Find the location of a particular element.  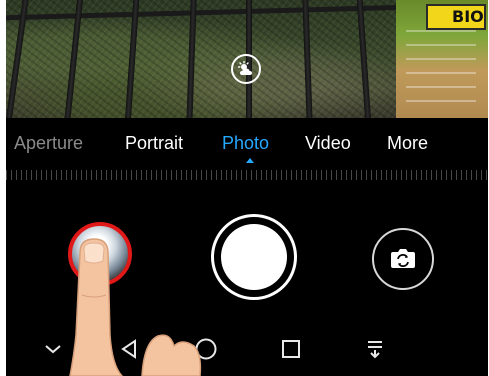

nav-recents is located at coordinates (291, 349).